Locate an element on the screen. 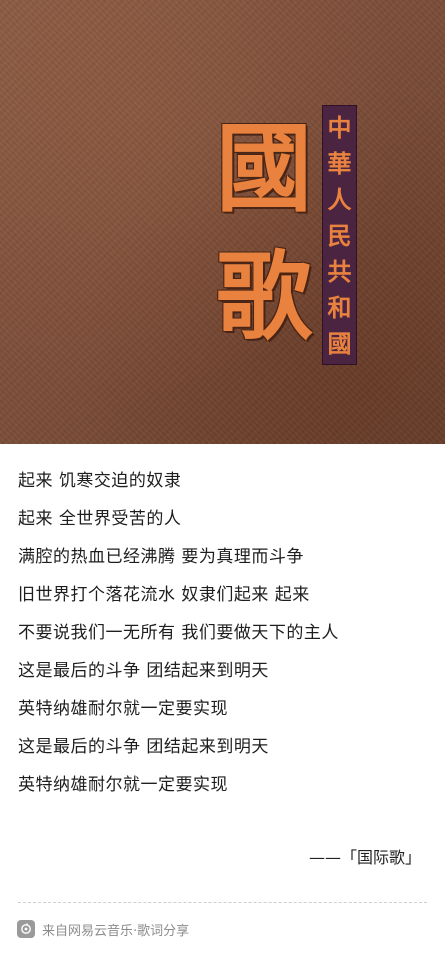 The height and width of the screenshot is (960, 445). cover-vertical-banner: 中 華 人 民 共 和 國 is located at coordinates (339, 235).